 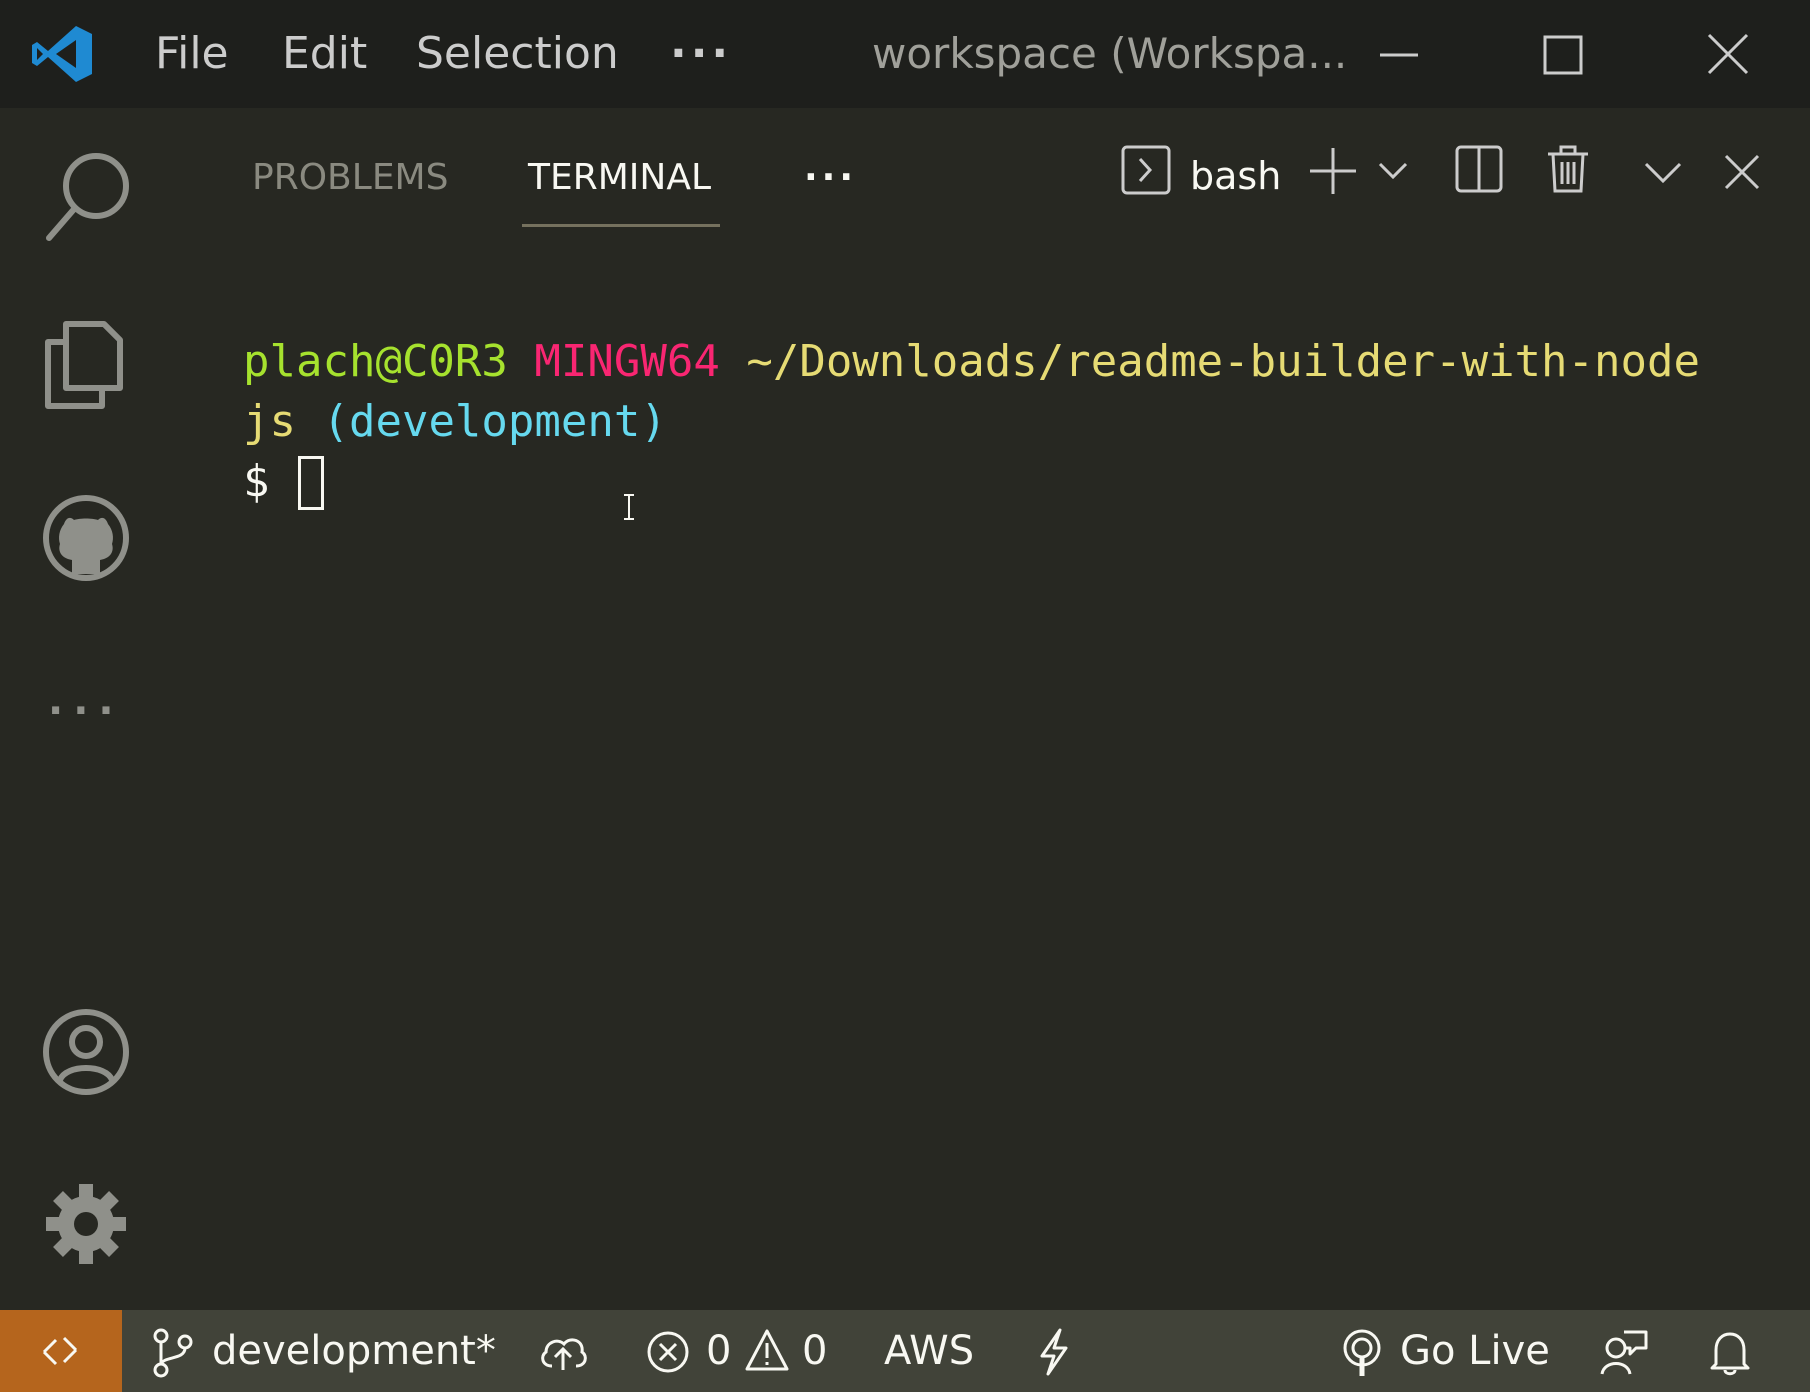 I want to click on new-terminal-plus-icon, so click(x=1333, y=171).